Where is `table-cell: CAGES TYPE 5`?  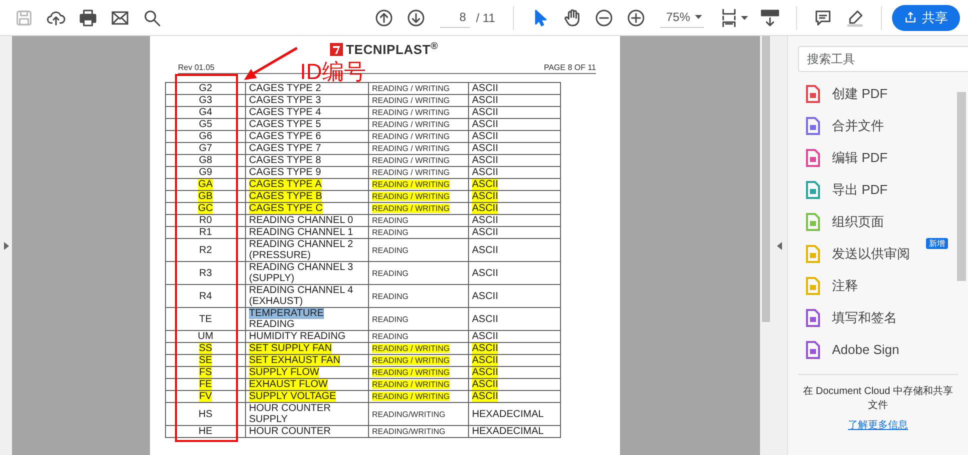 table-cell: CAGES TYPE 5 is located at coordinates (285, 124).